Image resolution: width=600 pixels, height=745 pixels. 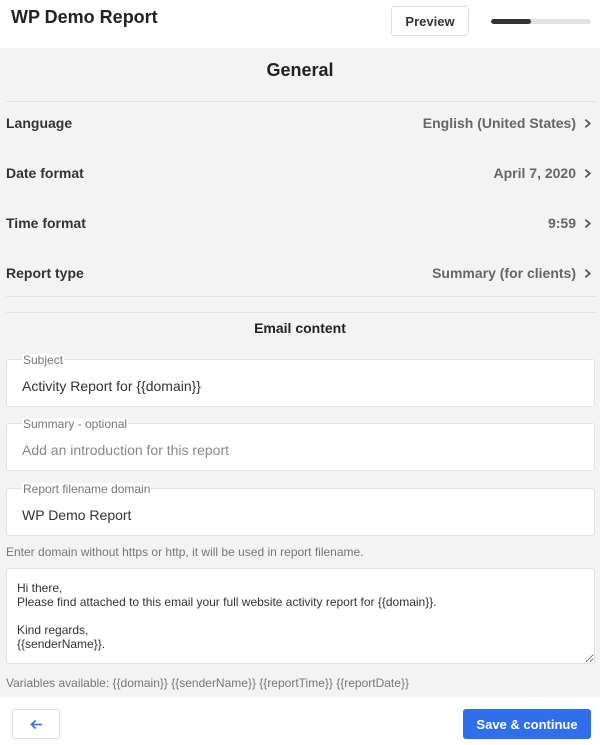 What do you see at coordinates (499, 123) in the screenshot?
I see `language-value: English (United States)` at bounding box center [499, 123].